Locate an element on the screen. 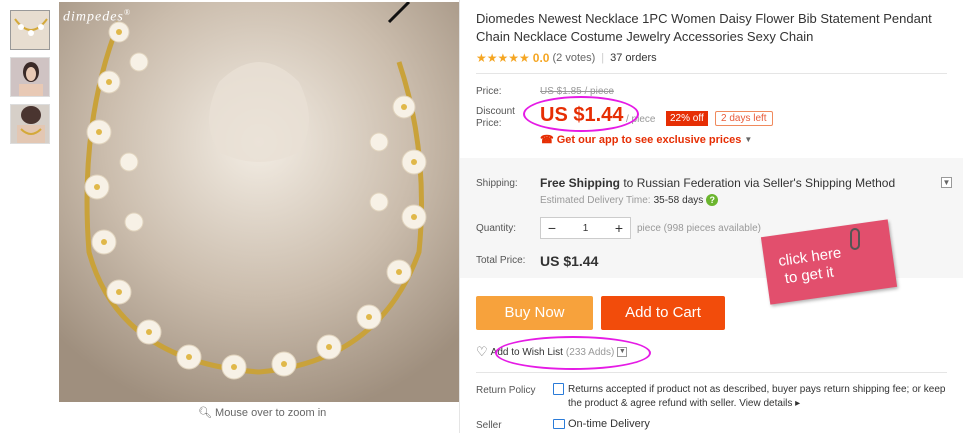 The width and height of the screenshot is (963, 433). total-price: US $1.44 is located at coordinates (569, 261).